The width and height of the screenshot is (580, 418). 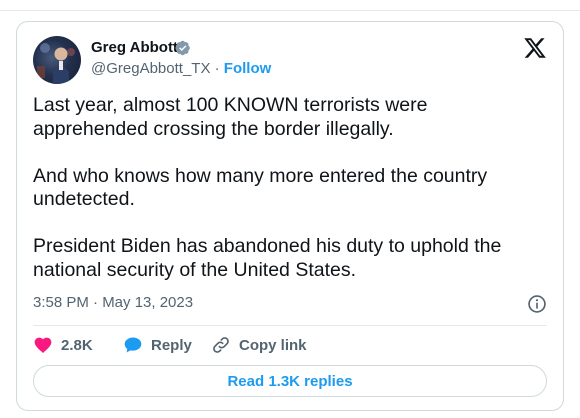 What do you see at coordinates (290, 10) in the screenshot?
I see `top-divider` at bounding box center [290, 10].